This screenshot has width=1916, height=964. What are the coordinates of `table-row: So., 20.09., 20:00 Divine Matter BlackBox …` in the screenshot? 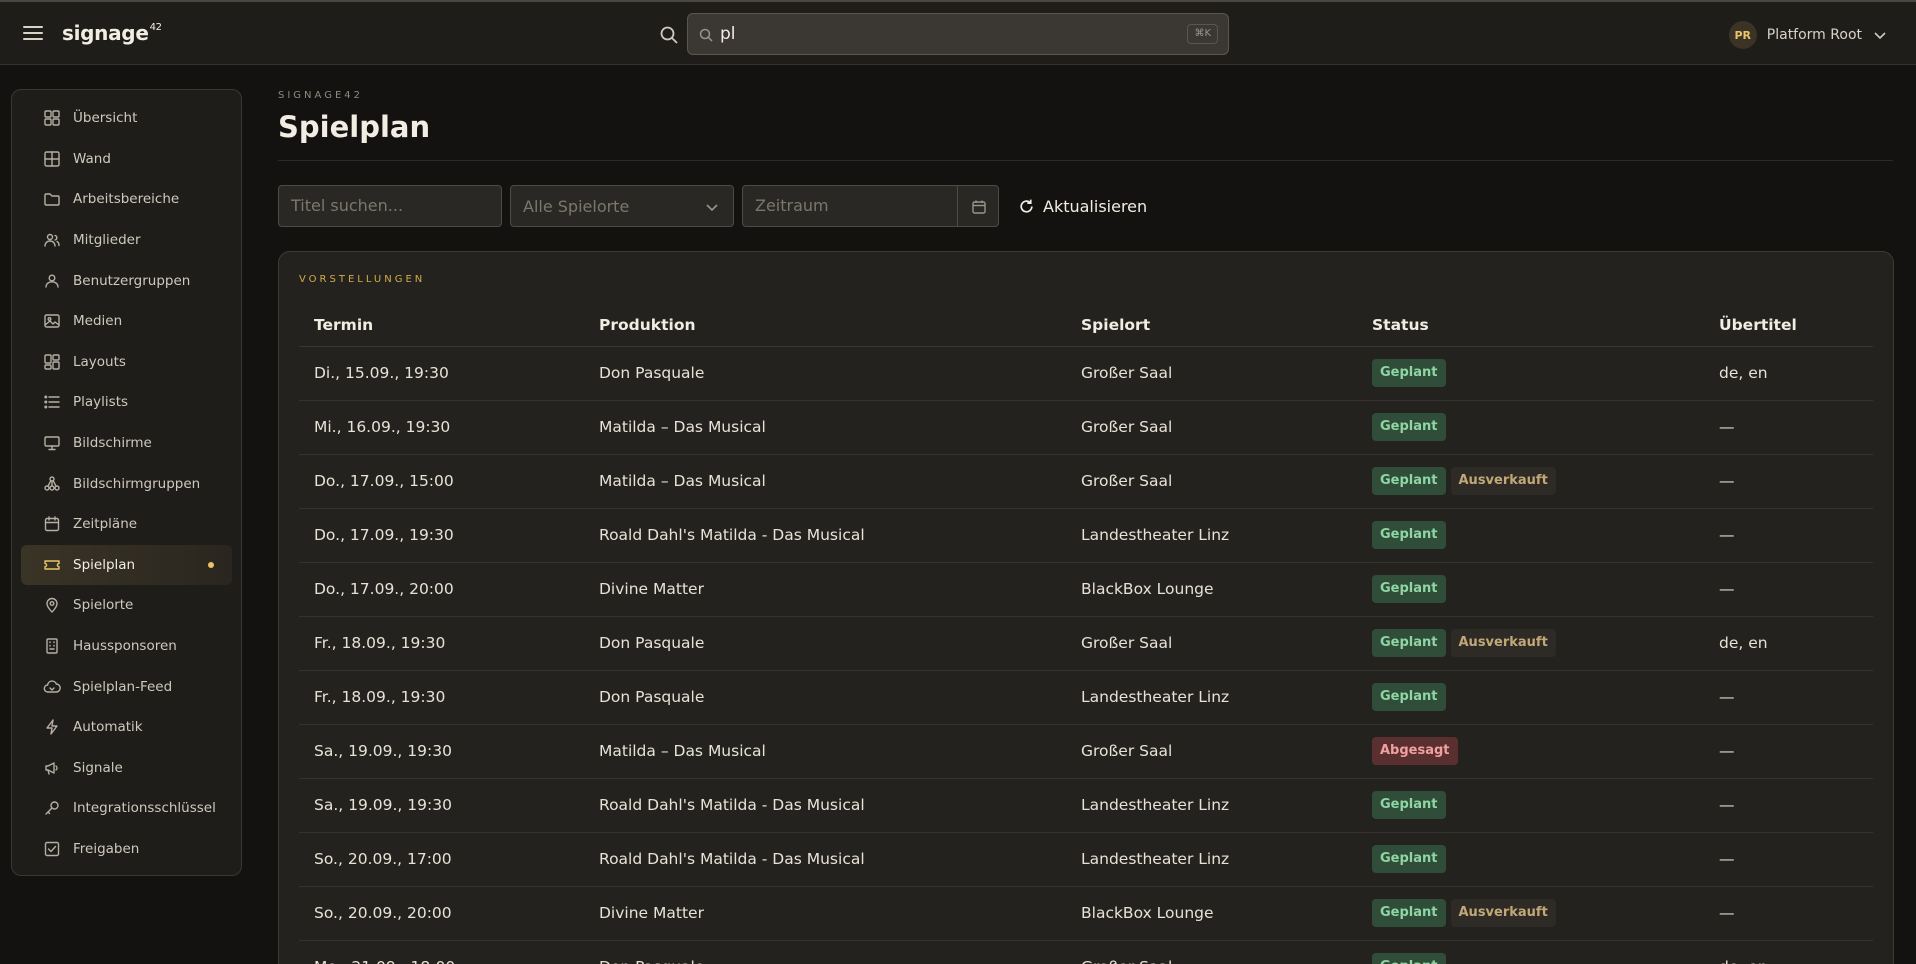 It's located at (1086, 913).